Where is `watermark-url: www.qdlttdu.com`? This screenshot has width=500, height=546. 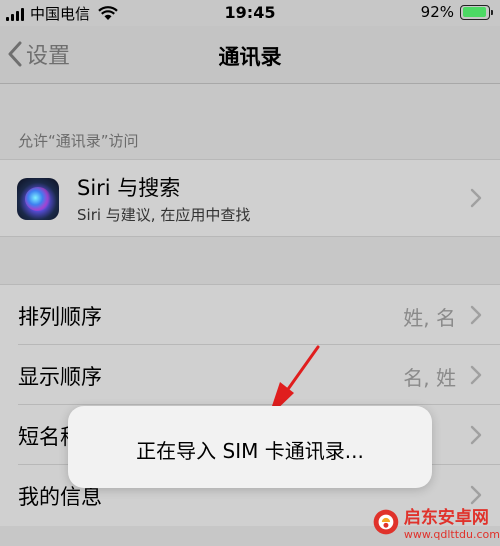 watermark-url: www.qdlttdu.com is located at coordinates (451, 534).